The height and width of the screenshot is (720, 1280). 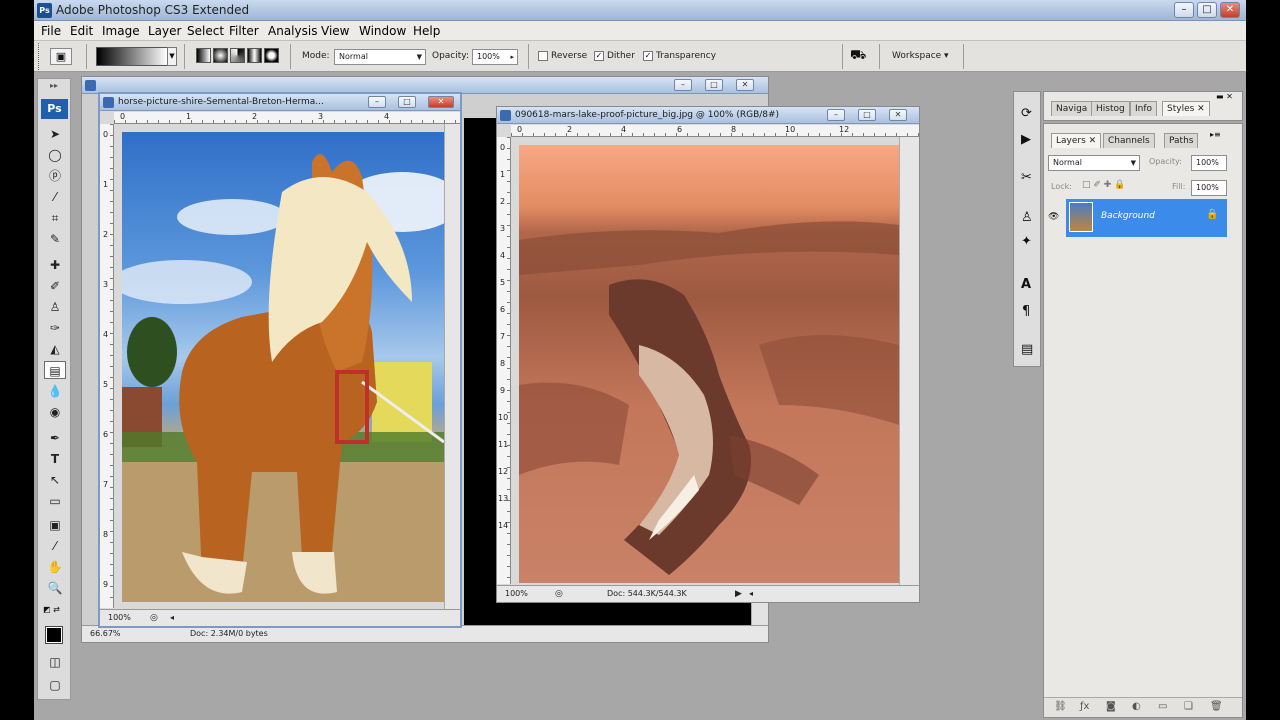 I want to click on link-layers-icon: ⛓, so click(x=1060, y=706).